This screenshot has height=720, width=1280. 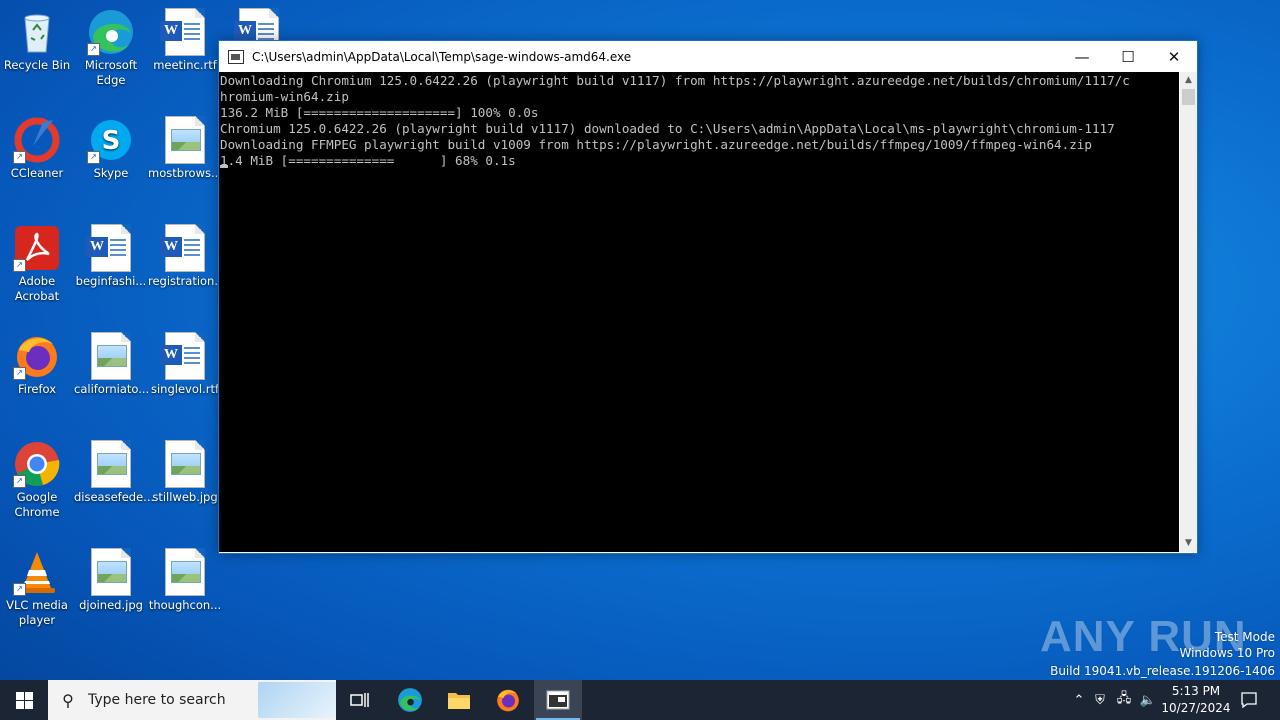 I want to click on desktop-icon-skype: S ↗ Skype, so click(x=111, y=148).